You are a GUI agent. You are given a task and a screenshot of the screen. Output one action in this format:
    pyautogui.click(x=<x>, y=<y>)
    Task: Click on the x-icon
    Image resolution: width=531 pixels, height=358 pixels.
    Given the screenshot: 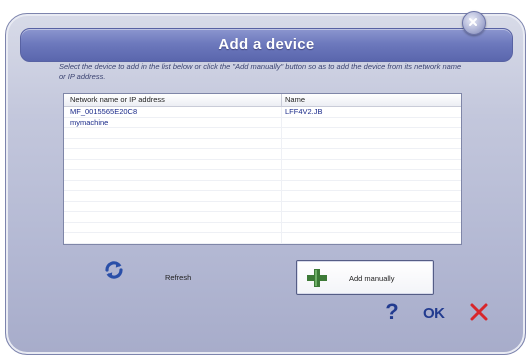 What is the action you would take?
    pyautogui.click(x=479, y=312)
    